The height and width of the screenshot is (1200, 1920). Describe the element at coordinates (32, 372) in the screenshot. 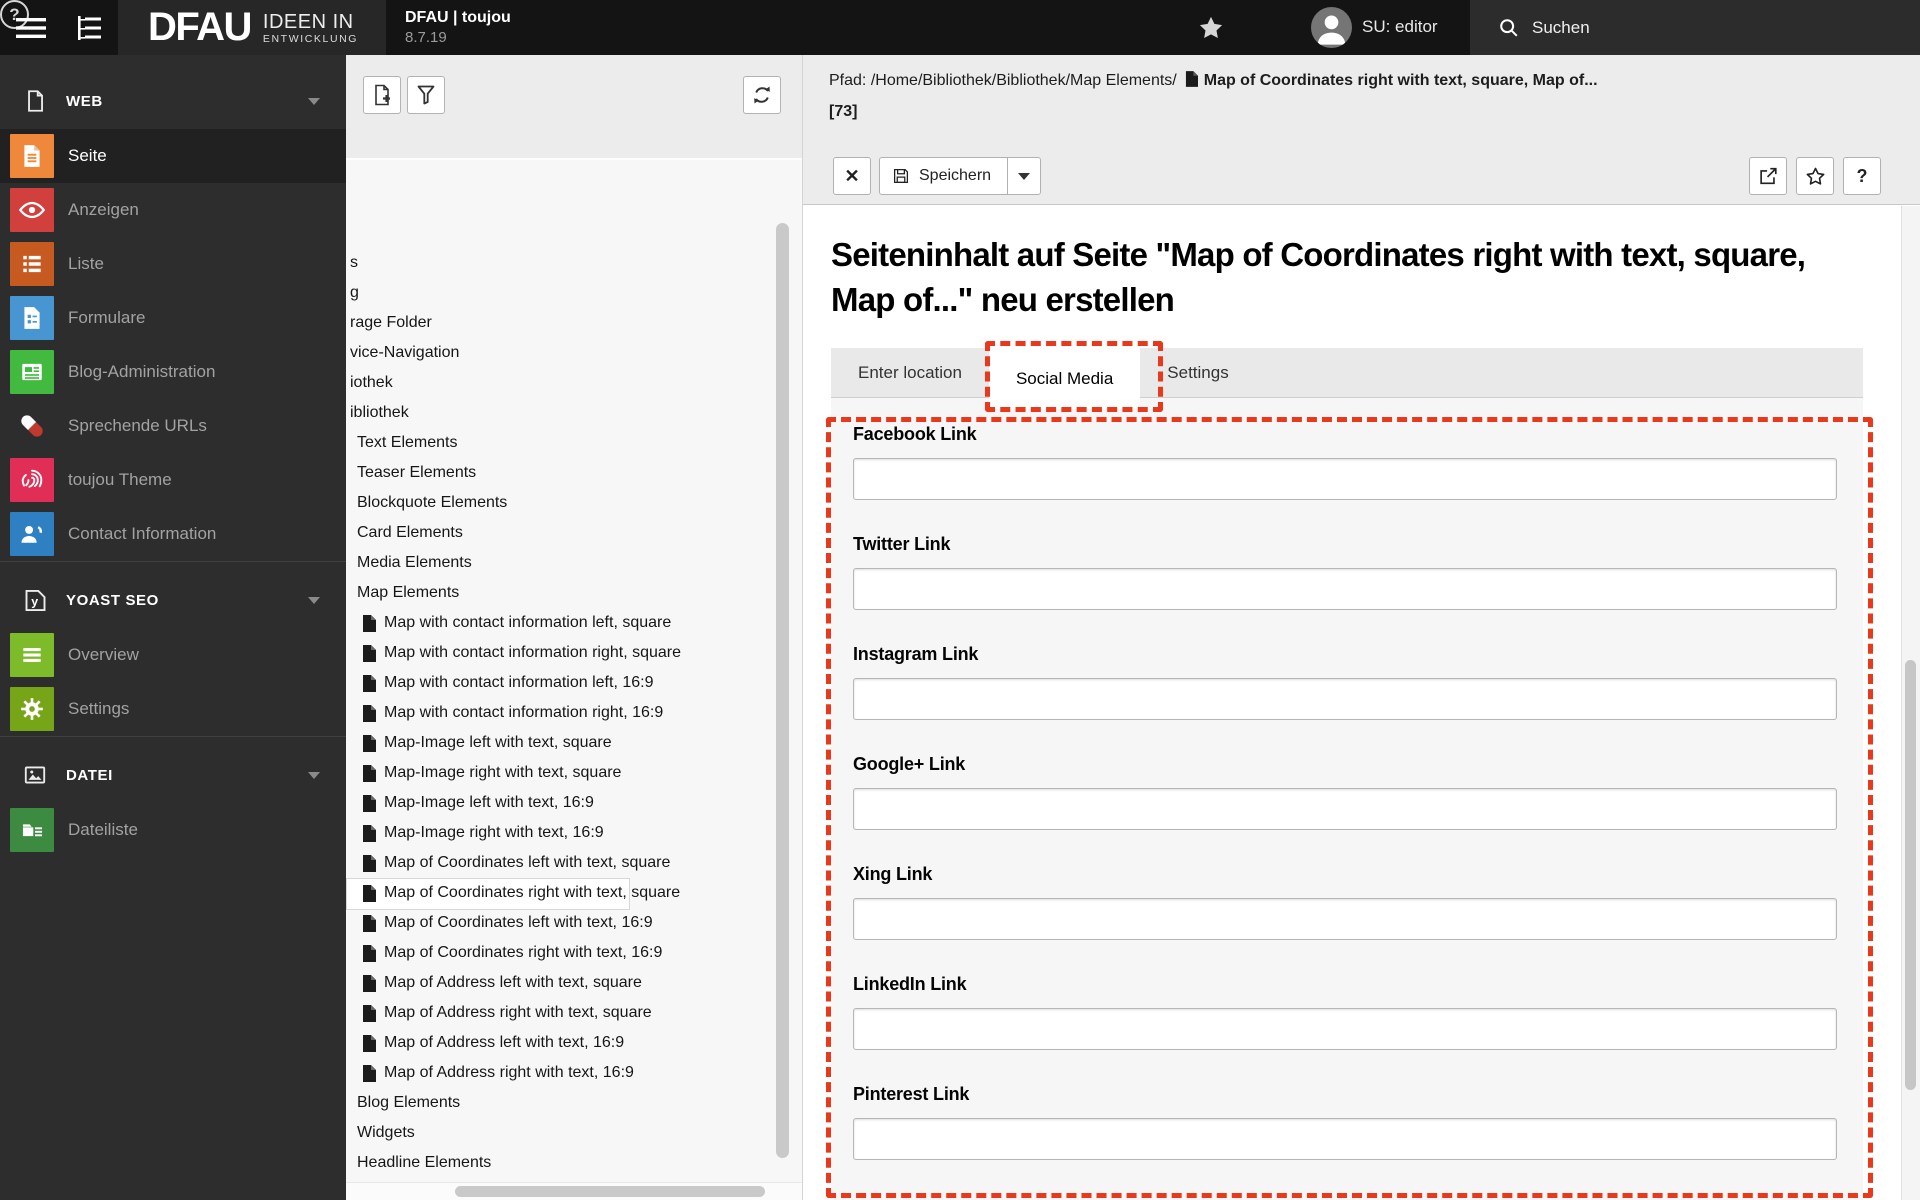

I see `news-icon` at that location.